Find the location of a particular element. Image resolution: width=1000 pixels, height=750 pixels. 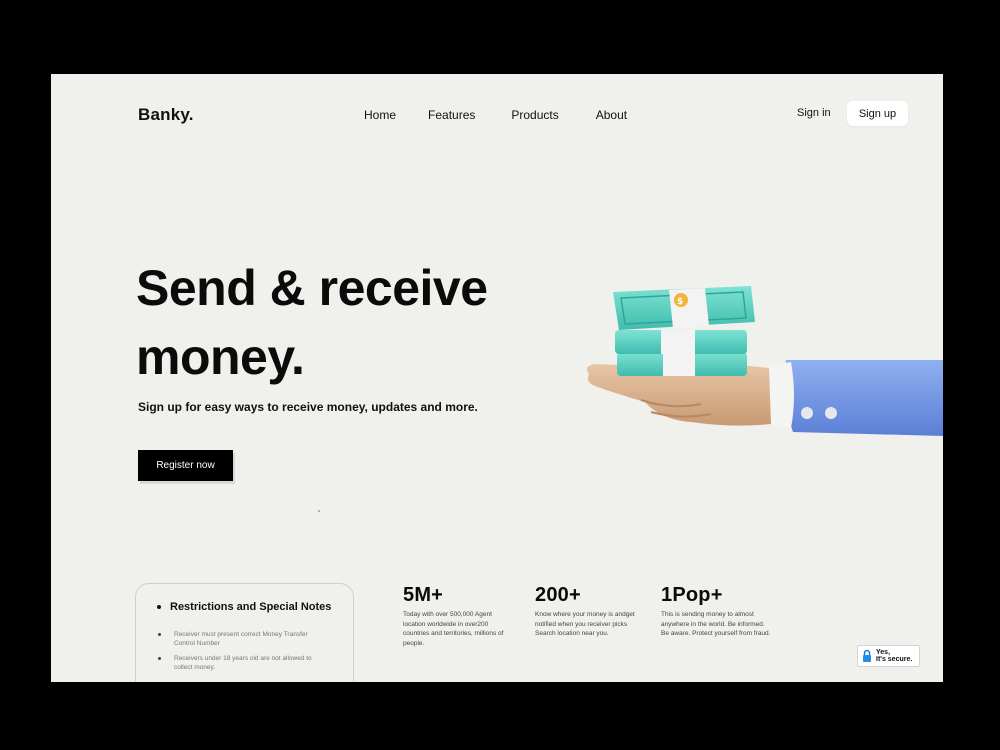

title-bullet is located at coordinates (159, 607).